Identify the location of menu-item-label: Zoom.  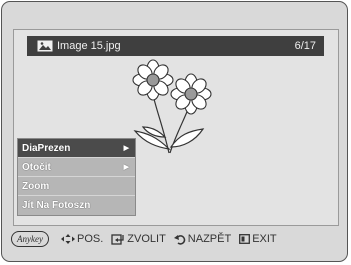
(36, 186).